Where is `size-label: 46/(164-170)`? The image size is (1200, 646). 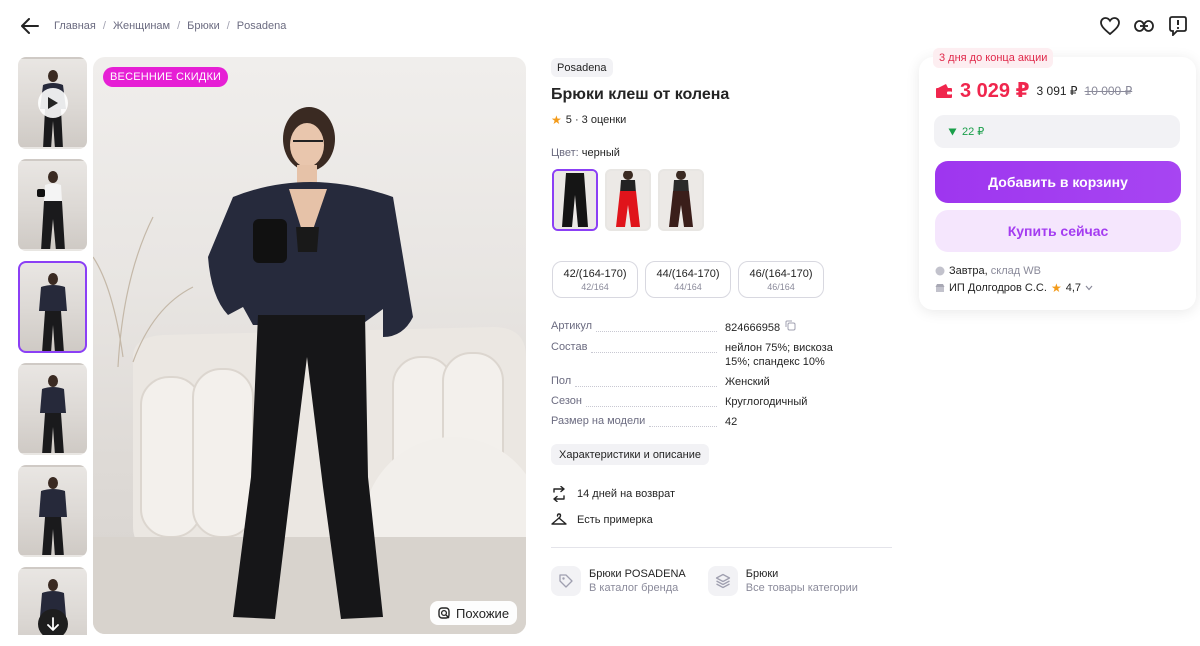 size-label: 46/(164-170) is located at coordinates (781, 273).